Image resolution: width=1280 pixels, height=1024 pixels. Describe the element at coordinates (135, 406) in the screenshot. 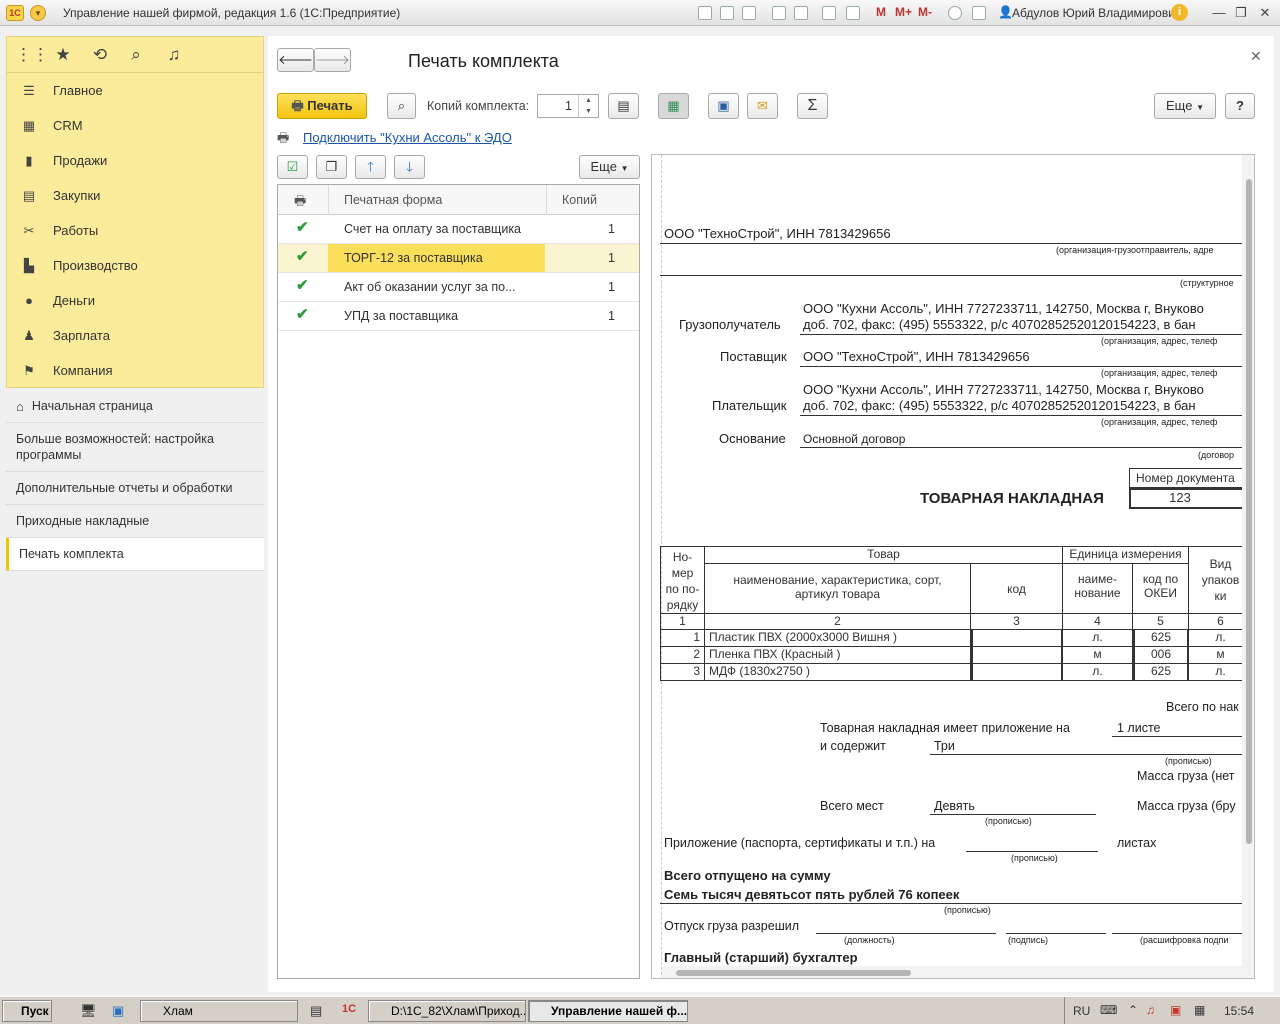

I see `nav-home: ⌂ Начальная страница` at that location.